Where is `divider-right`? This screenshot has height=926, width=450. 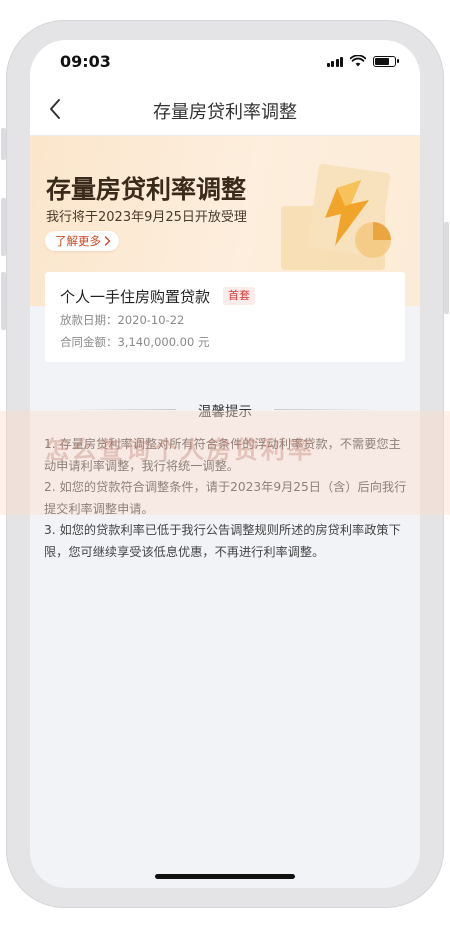 divider-right is located at coordinates (329, 409).